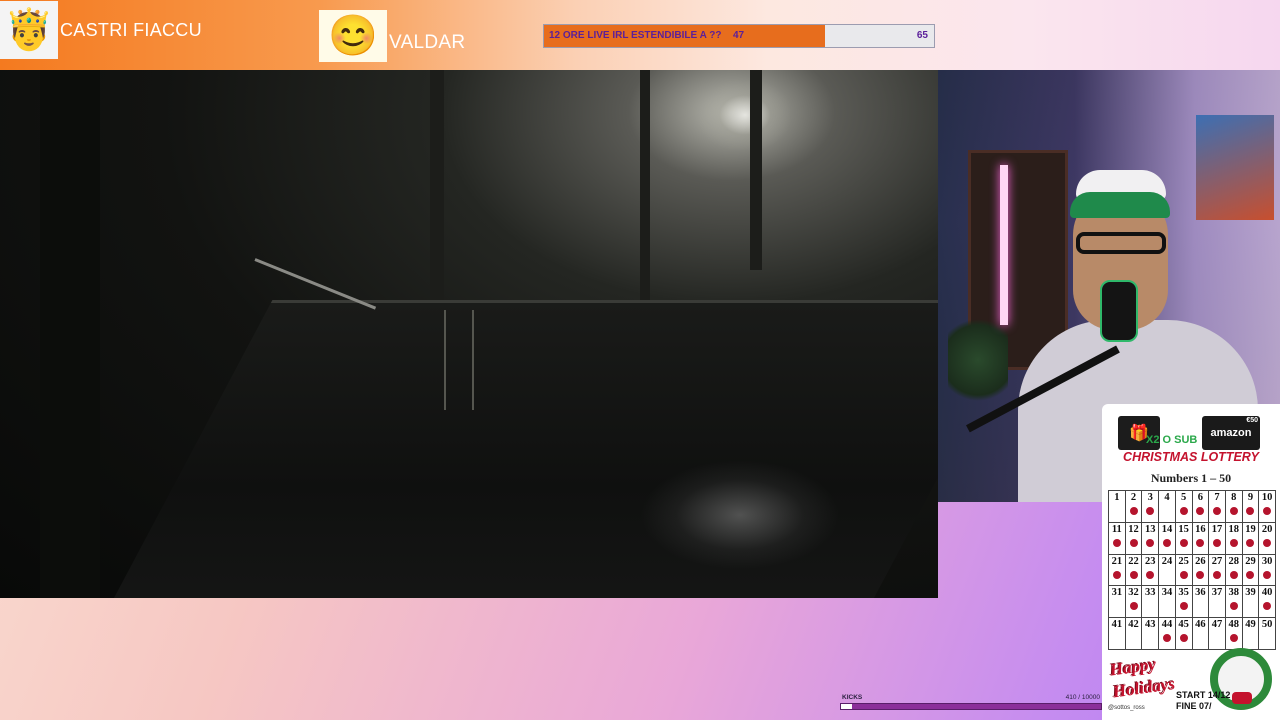 Image resolution: width=1280 pixels, height=720 pixels. What do you see at coordinates (1250, 593) in the screenshot?
I see `lottery-number: 39` at bounding box center [1250, 593].